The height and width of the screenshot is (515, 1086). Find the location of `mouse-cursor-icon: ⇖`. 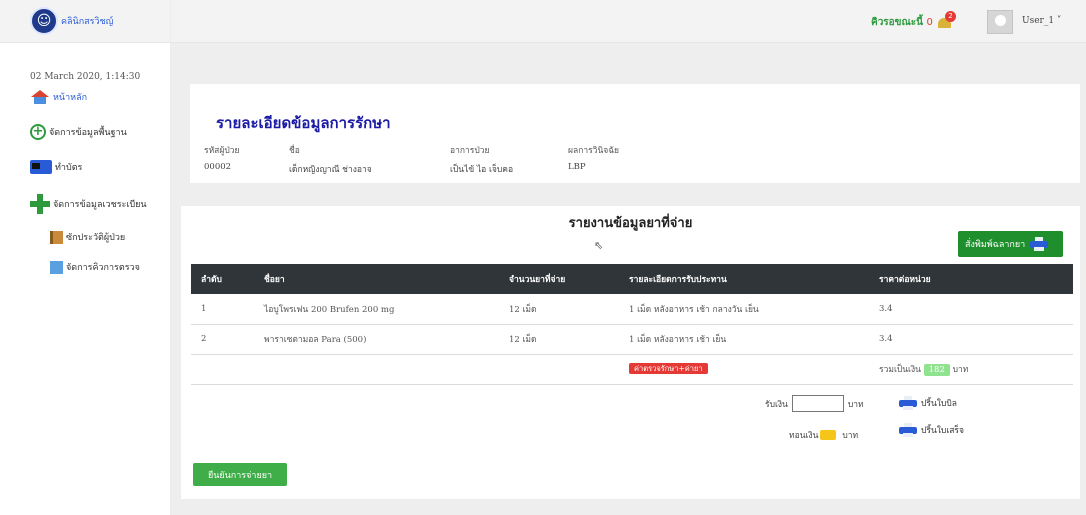

mouse-cursor-icon: ⇖ is located at coordinates (599, 245).